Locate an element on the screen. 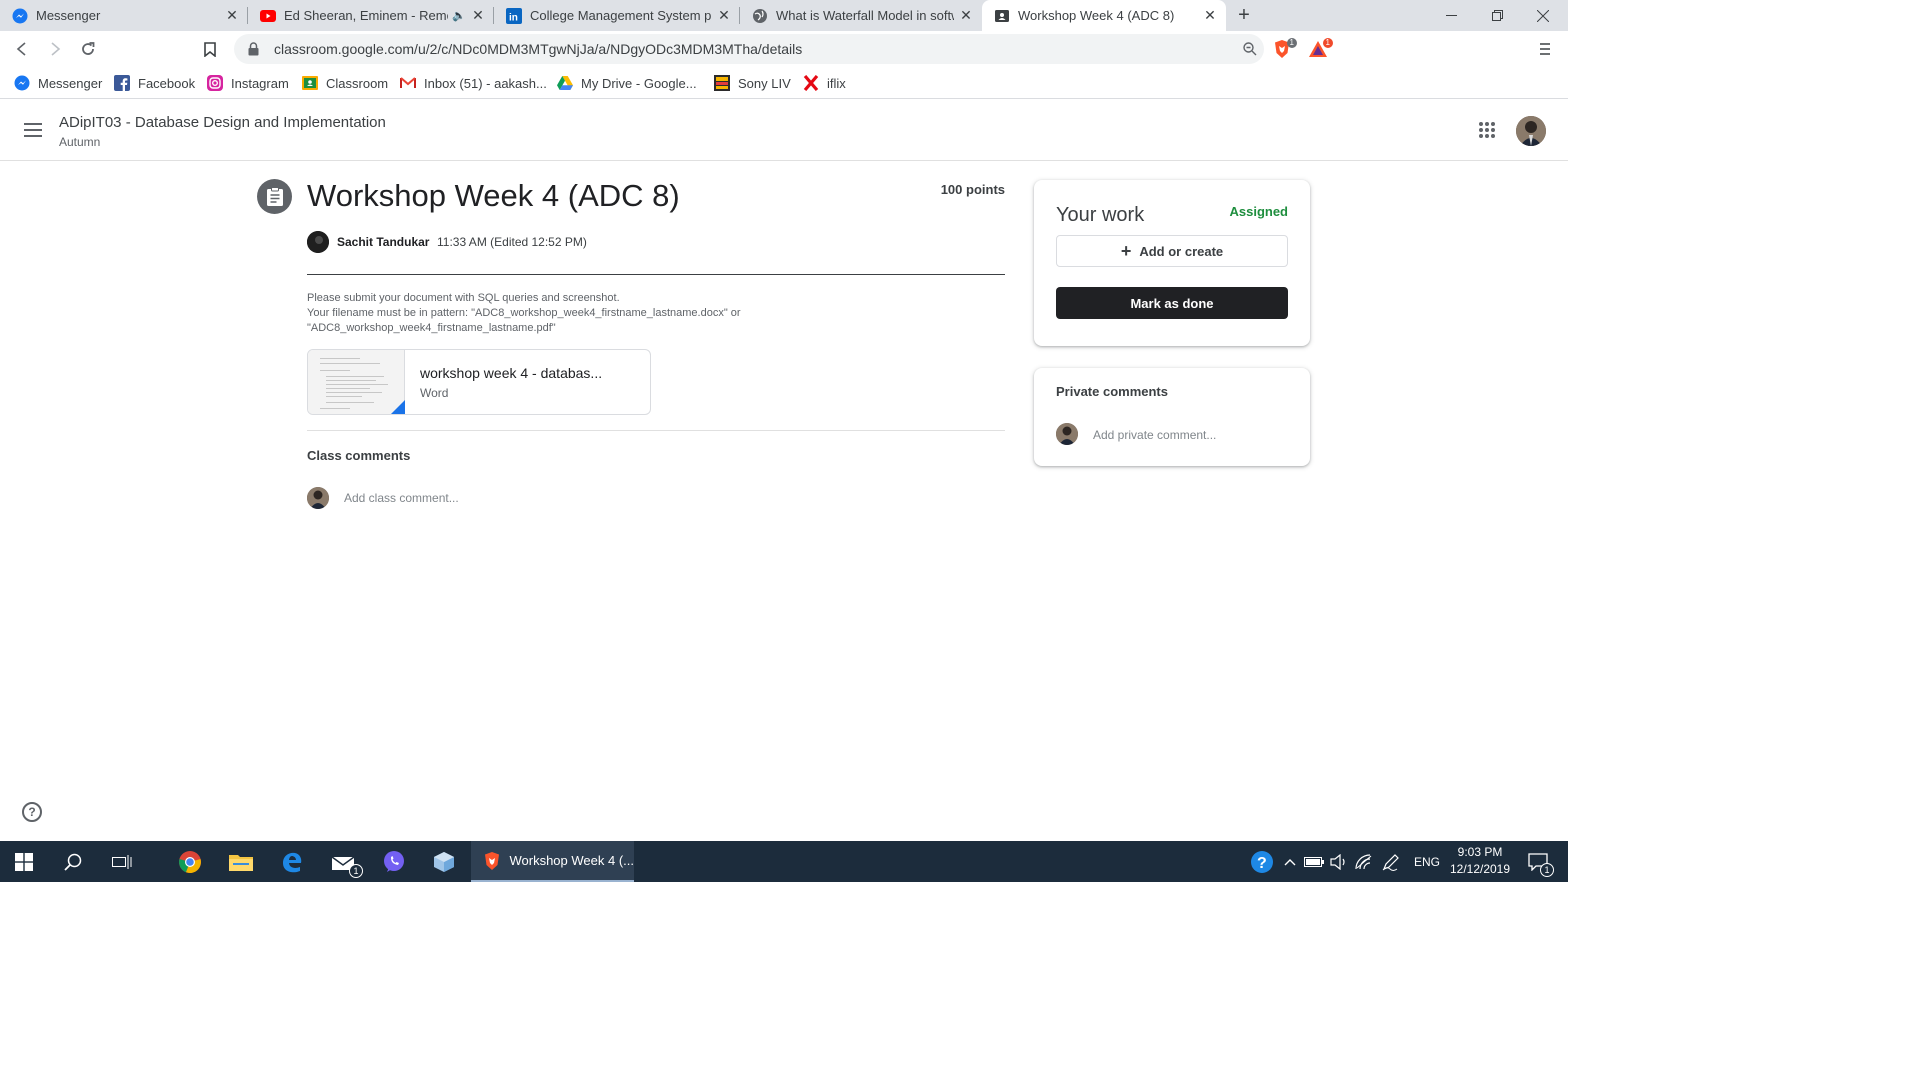 The image size is (1920, 1080). bookmark-label: Instagram is located at coordinates (260, 83).